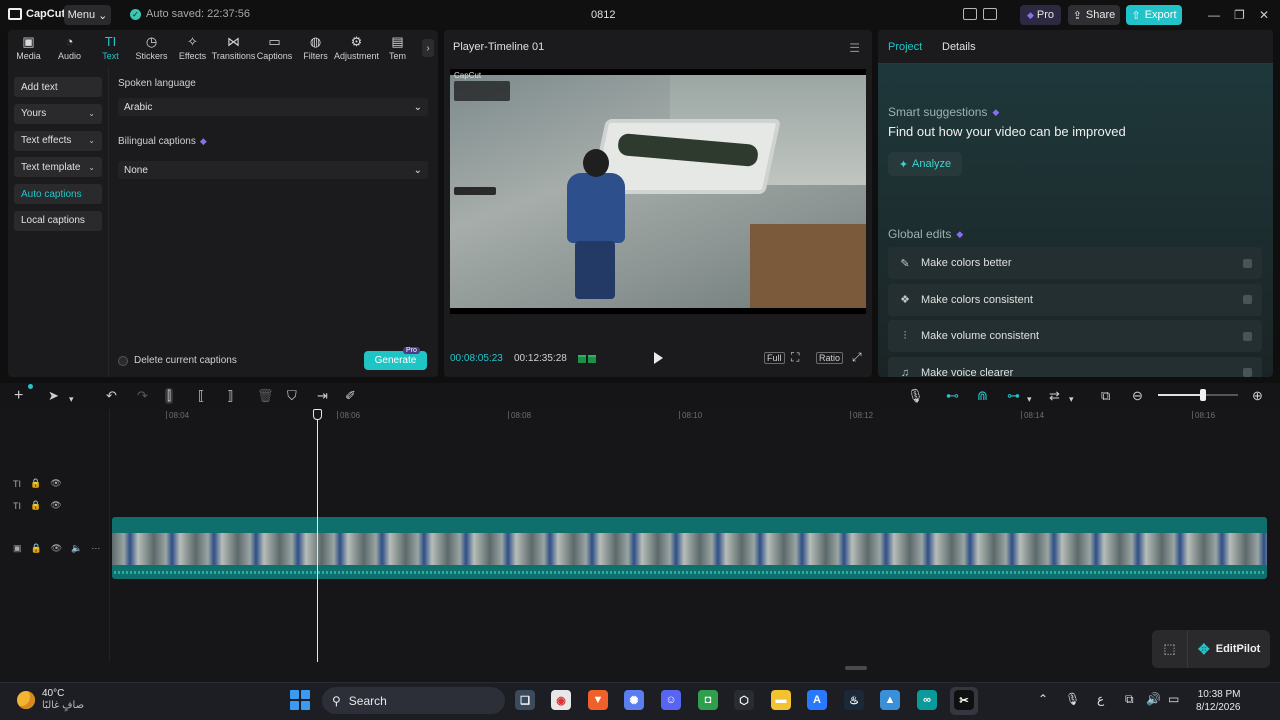 The width and height of the screenshot is (1280, 720). I want to click on playhead-handle, so click(317, 414).